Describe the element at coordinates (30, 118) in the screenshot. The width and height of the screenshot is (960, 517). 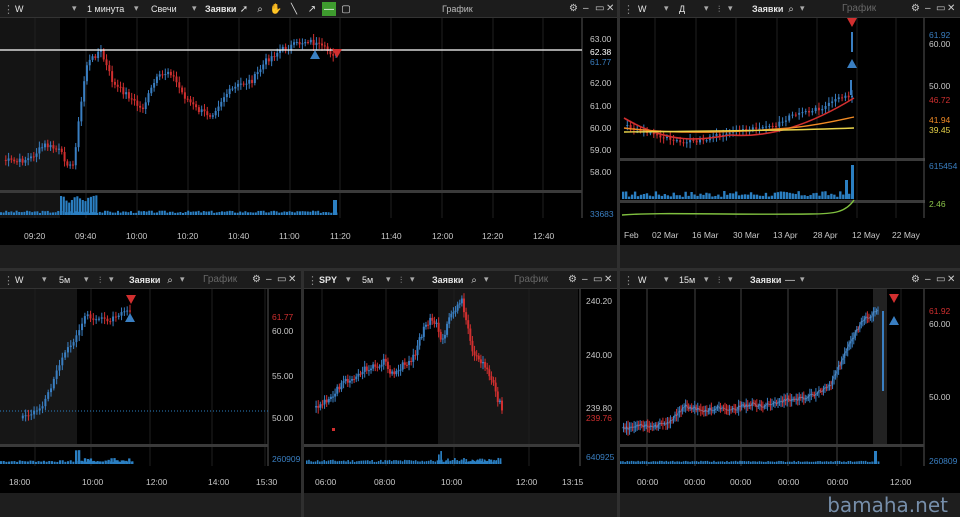
I see `premarket-shade` at that location.